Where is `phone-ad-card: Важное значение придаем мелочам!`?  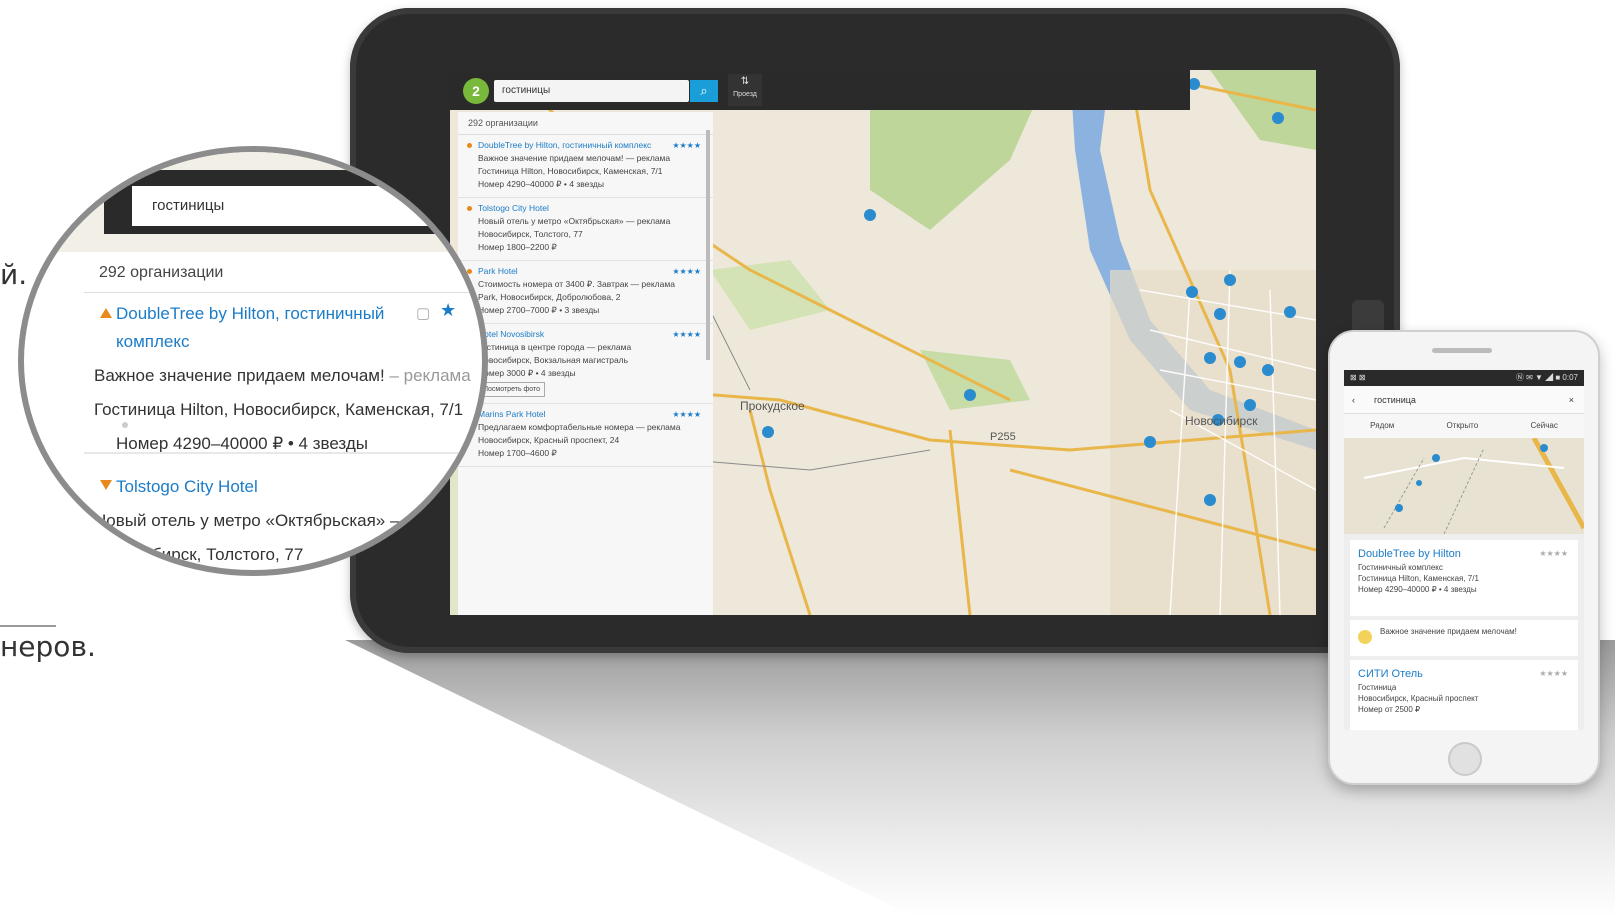
phone-ad-card: Важное значение придаем мелочам! is located at coordinates (1464, 638).